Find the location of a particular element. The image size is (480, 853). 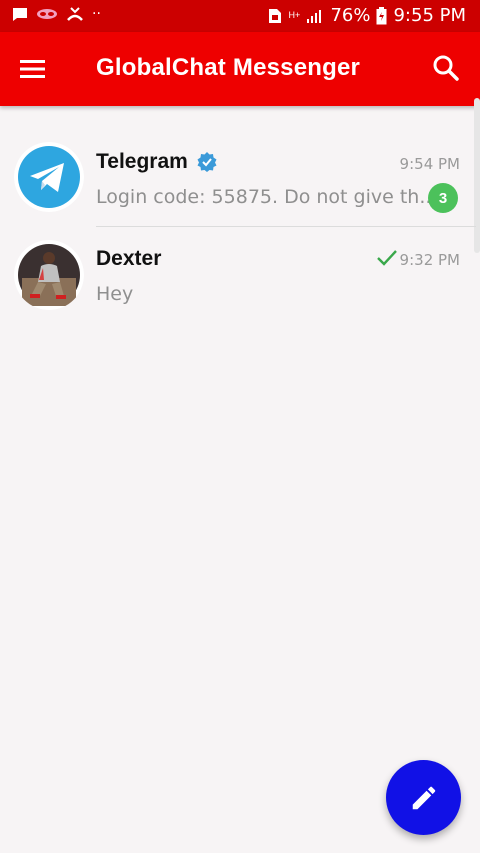

app-bar: GlobalChat Messenger is located at coordinates (240, 69).